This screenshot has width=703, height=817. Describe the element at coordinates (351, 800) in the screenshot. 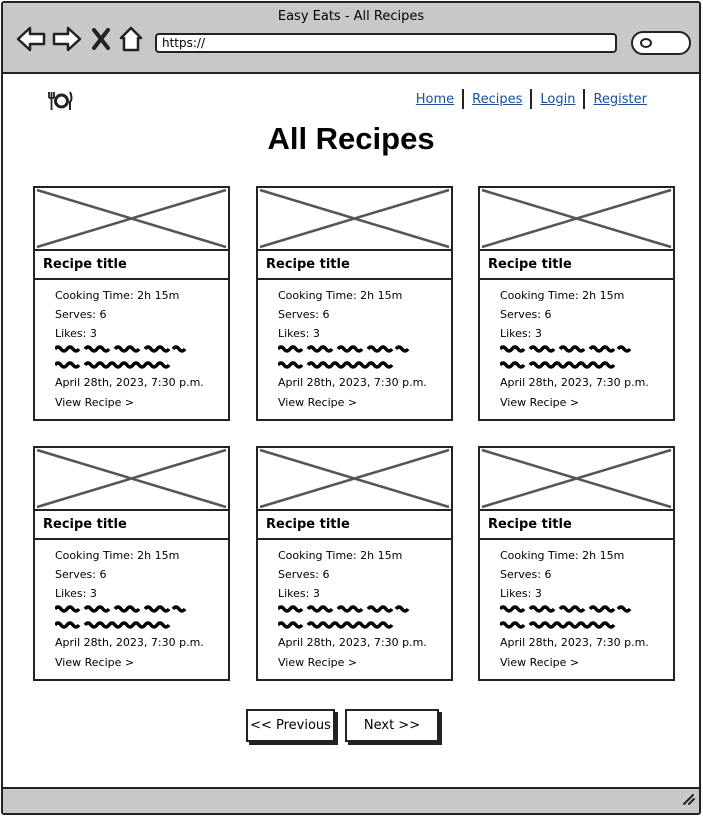

I see `browser-statusbar` at that location.